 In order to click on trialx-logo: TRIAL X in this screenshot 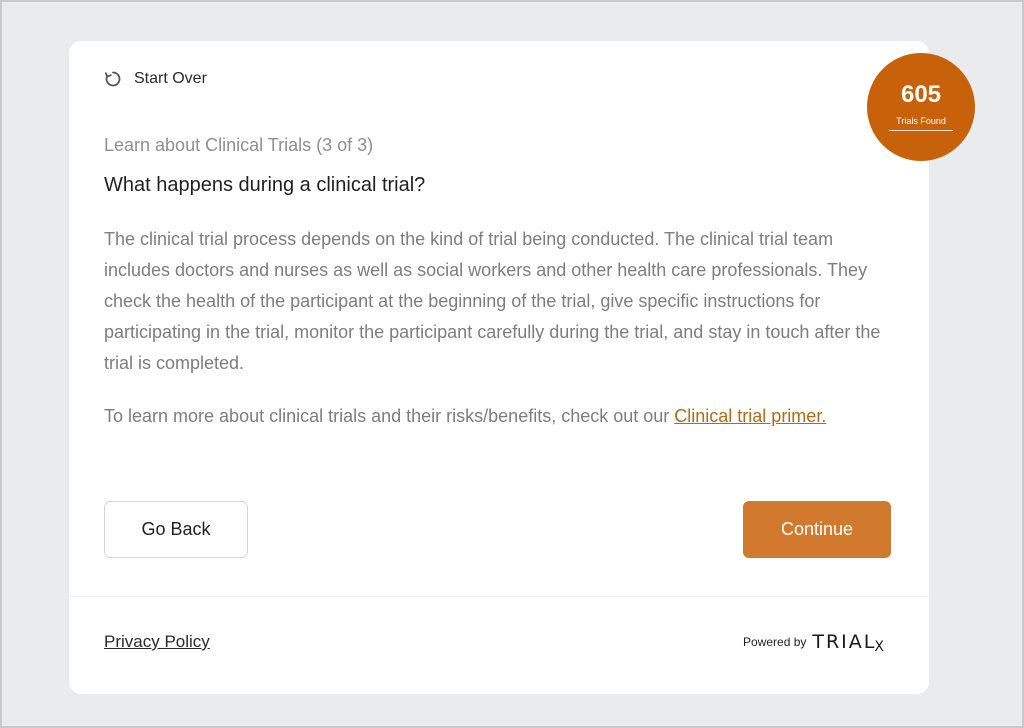, I will do `click(848, 643)`.